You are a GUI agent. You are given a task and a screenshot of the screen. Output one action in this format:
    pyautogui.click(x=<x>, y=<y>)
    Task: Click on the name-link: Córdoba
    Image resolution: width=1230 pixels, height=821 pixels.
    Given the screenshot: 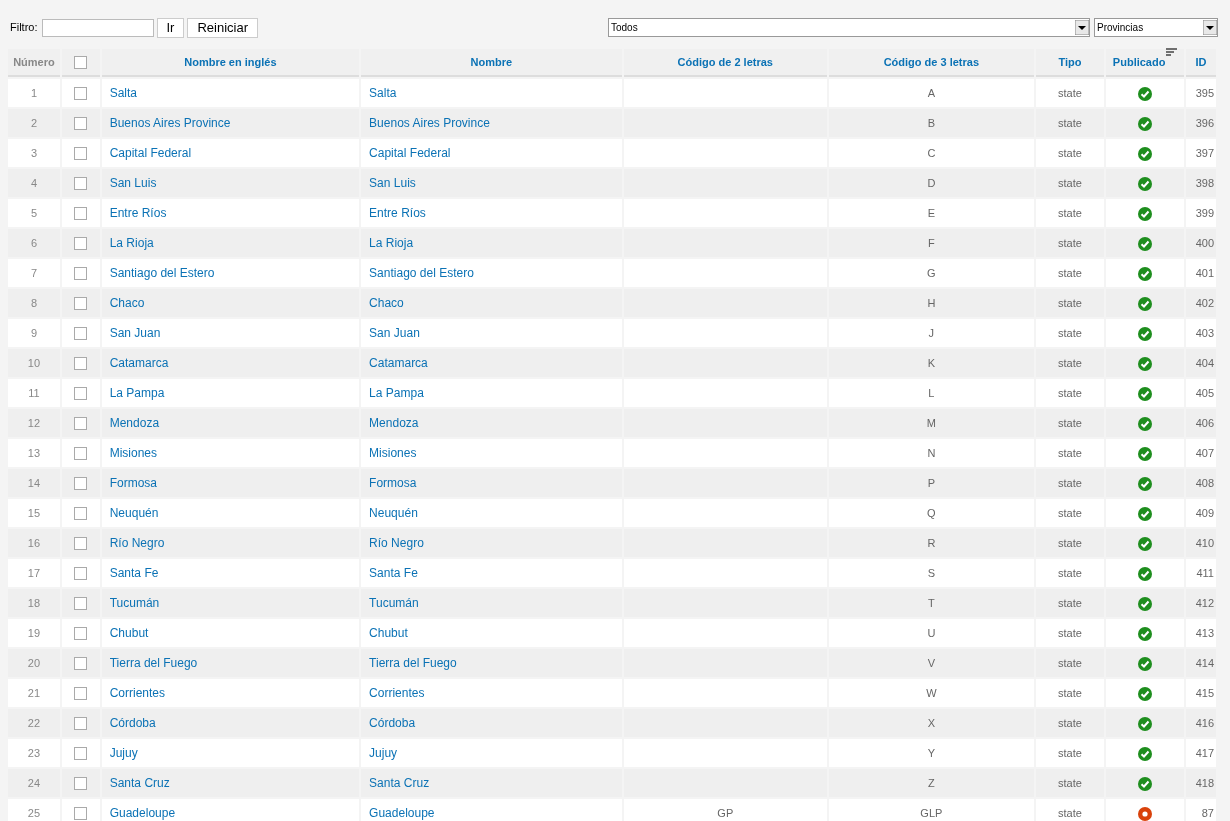 What is the action you would take?
    pyautogui.click(x=392, y=723)
    